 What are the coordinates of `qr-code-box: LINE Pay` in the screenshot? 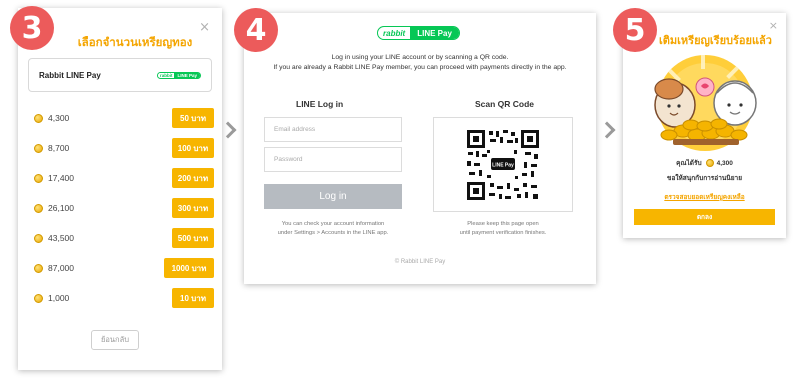 It's located at (503, 164).